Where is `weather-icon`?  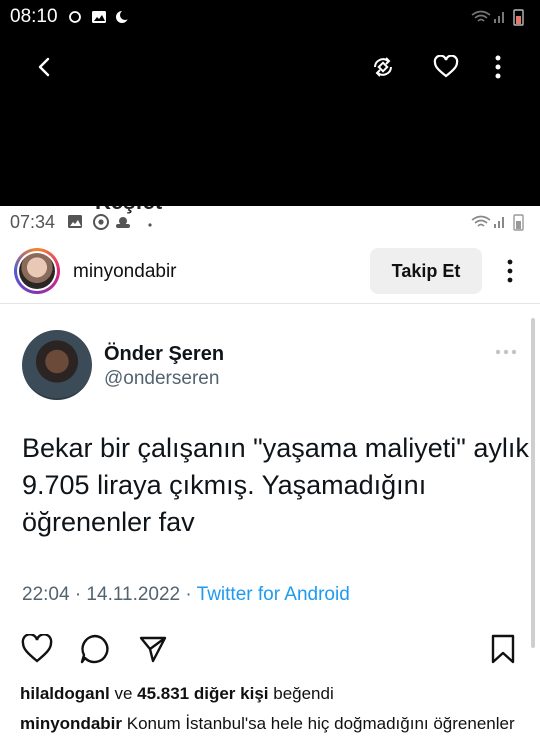
weather-icon is located at coordinates (123, 222).